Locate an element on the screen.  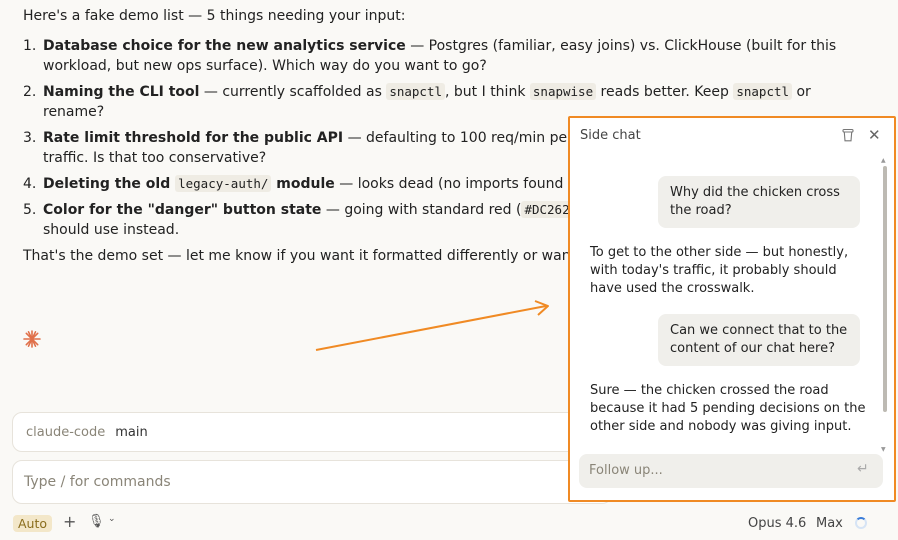
side-chat-header: Side chat ✕ is located at coordinates (732, 136).